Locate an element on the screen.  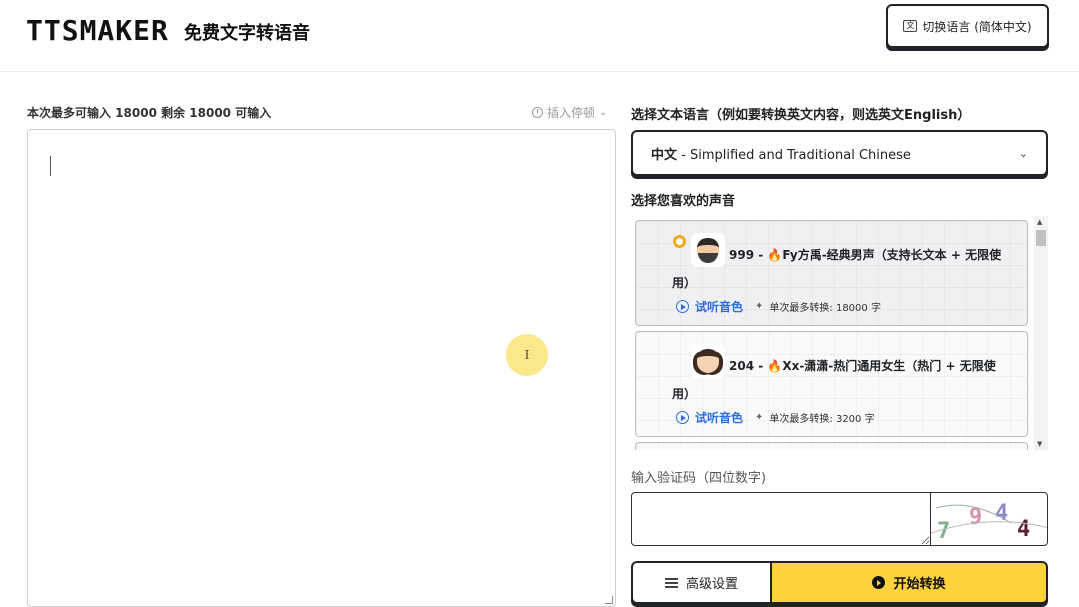
start-convert-button: 开始转换 is located at coordinates (909, 582).